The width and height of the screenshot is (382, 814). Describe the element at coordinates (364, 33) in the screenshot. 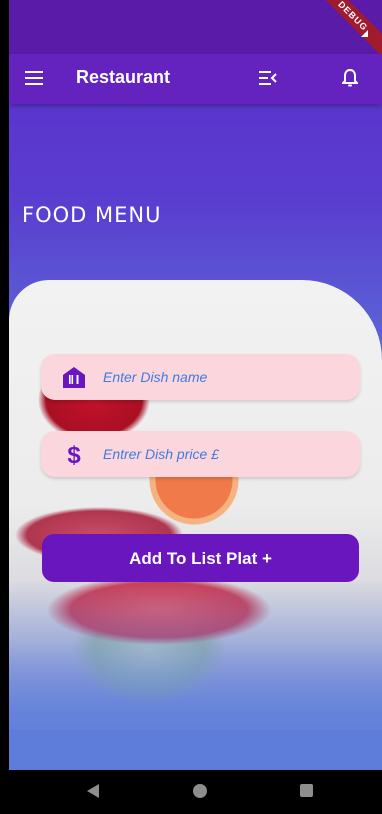

I see `signal-icon` at that location.